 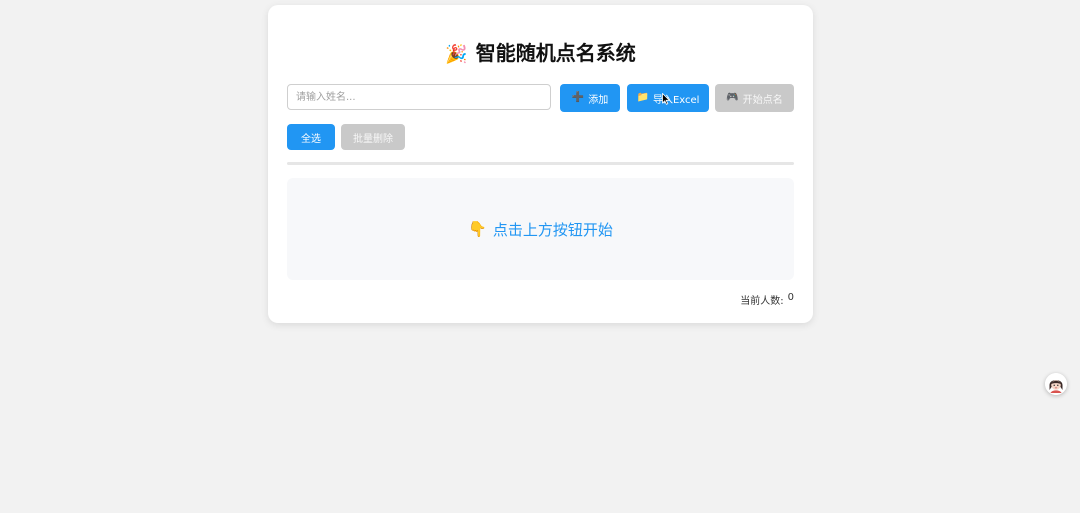 What do you see at coordinates (790, 297) in the screenshot?
I see `people-count-value: 0` at bounding box center [790, 297].